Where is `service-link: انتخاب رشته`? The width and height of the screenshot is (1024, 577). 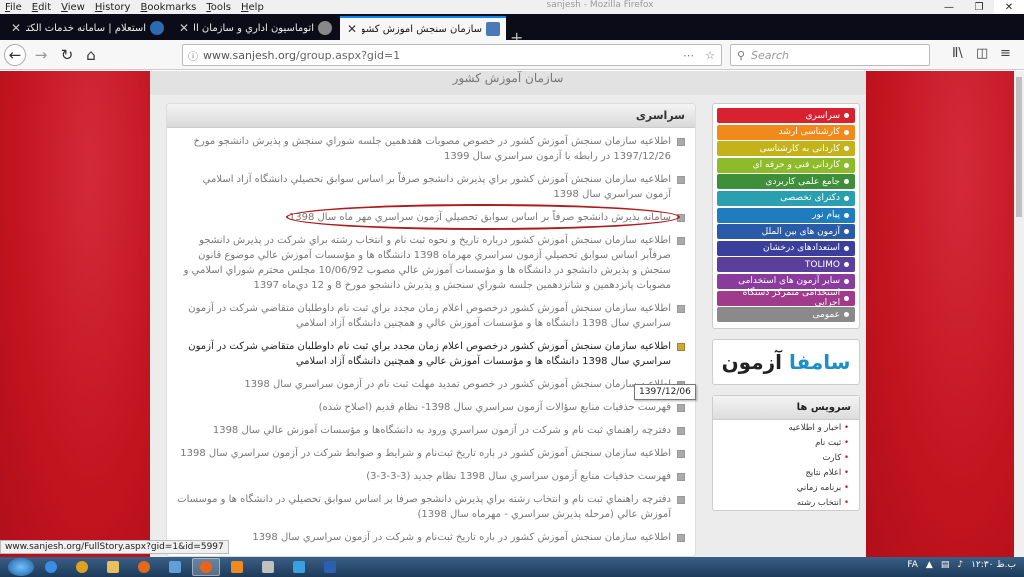 service-link: انتخاب رشته is located at coordinates (786, 502).